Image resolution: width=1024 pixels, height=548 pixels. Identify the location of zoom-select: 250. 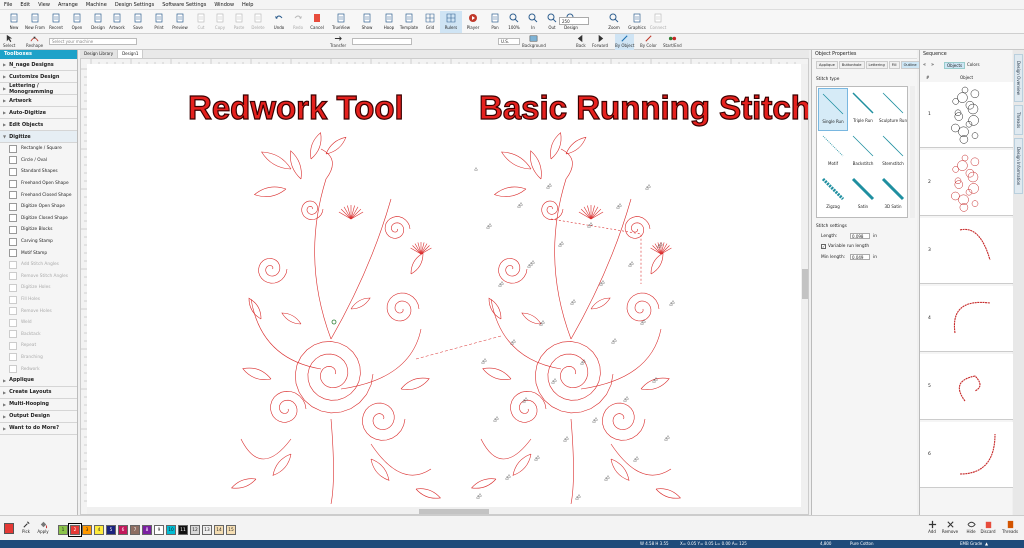
(574, 21).